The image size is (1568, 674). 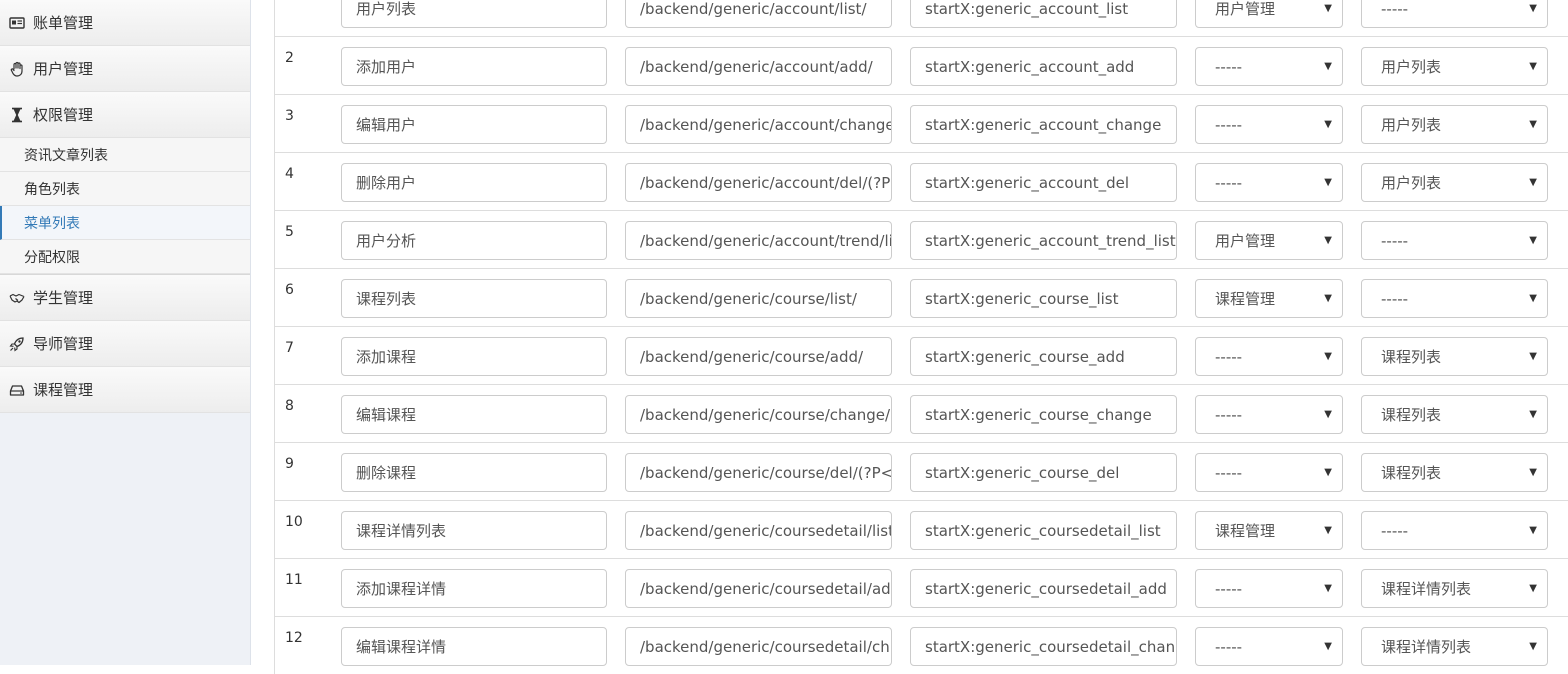 I want to click on url-input: /backend/generic/coursedetail/ad, so click(x=758, y=588).